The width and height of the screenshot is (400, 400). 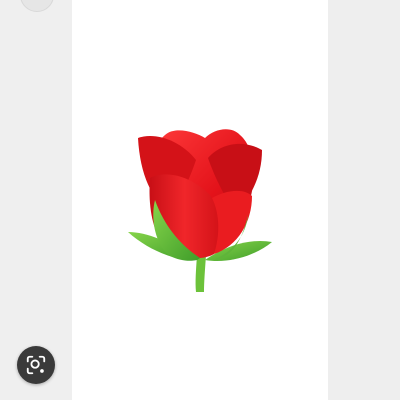 What do you see at coordinates (37, 6) in the screenshot?
I see `top-avatar-chip` at bounding box center [37, 6].